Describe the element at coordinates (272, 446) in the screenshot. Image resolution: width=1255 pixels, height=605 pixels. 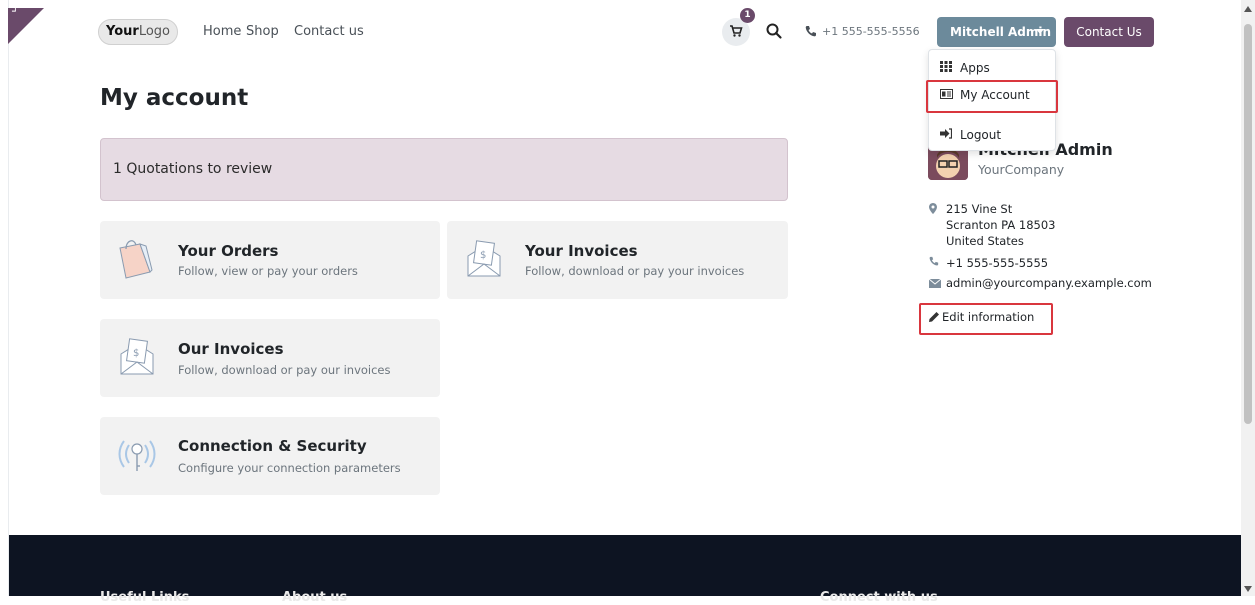
I see `card-title: Connection & Security` at that location.